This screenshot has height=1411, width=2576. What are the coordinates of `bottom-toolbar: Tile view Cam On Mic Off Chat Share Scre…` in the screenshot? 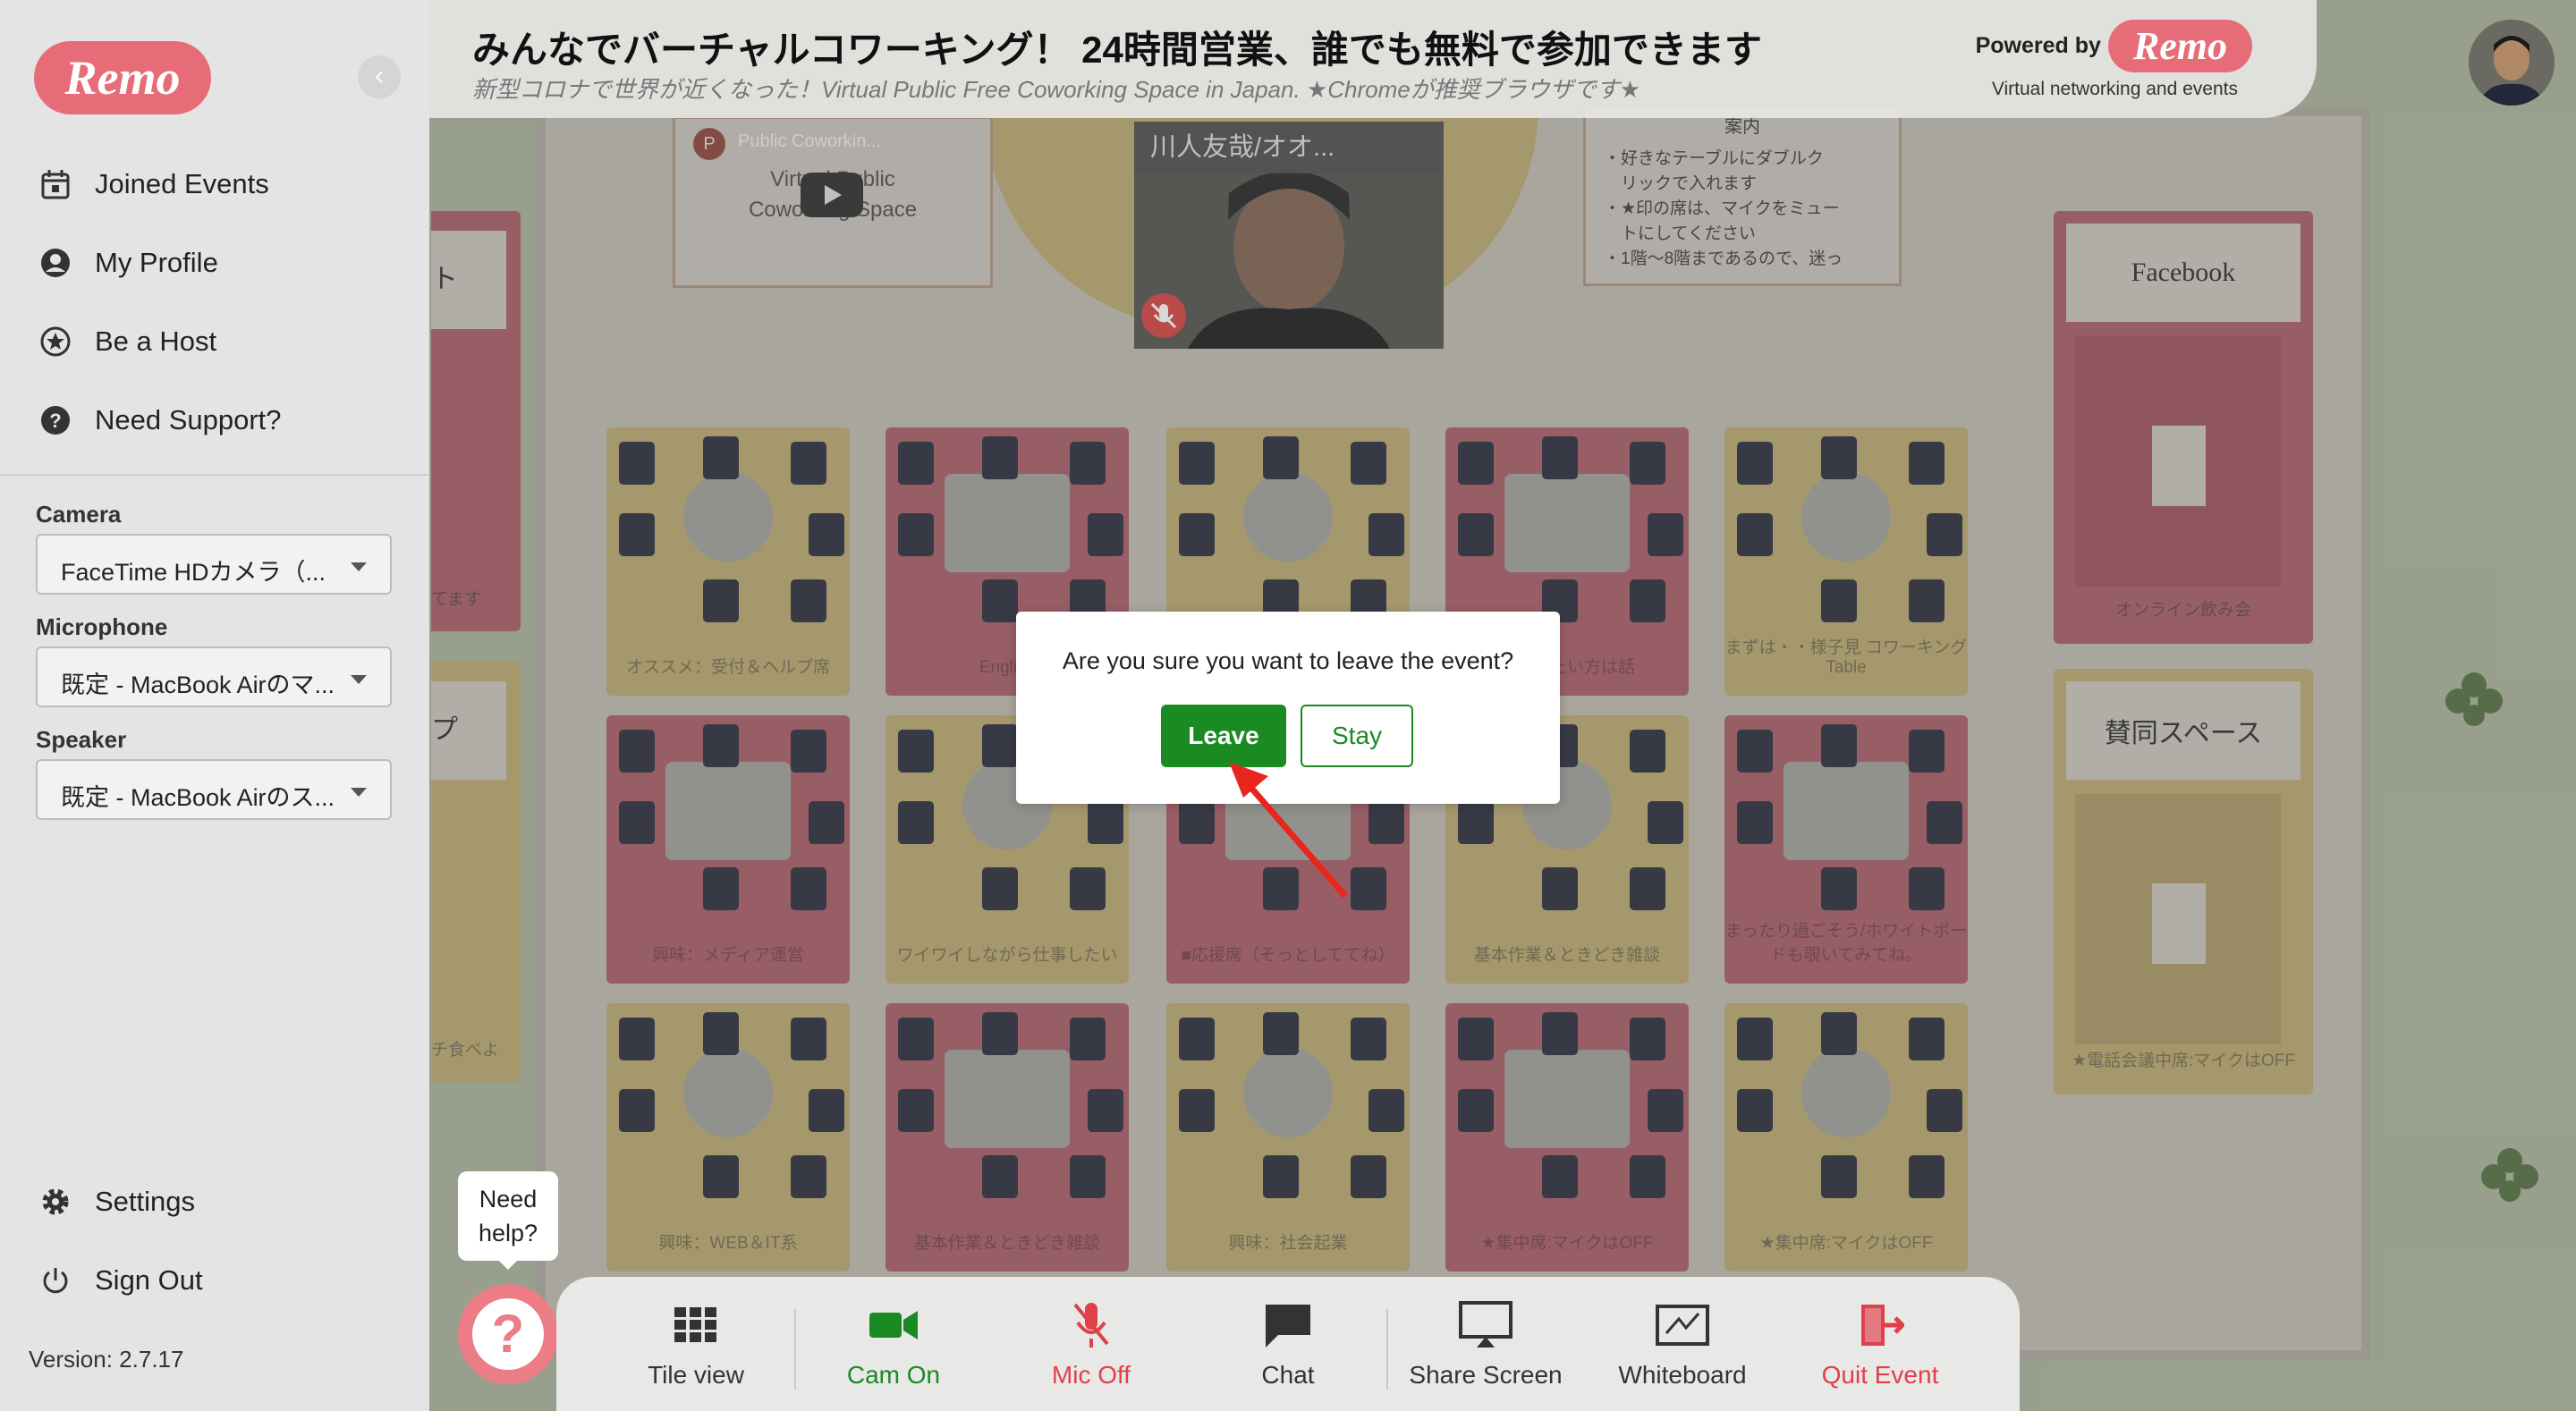 It's located at (1288, 1344).